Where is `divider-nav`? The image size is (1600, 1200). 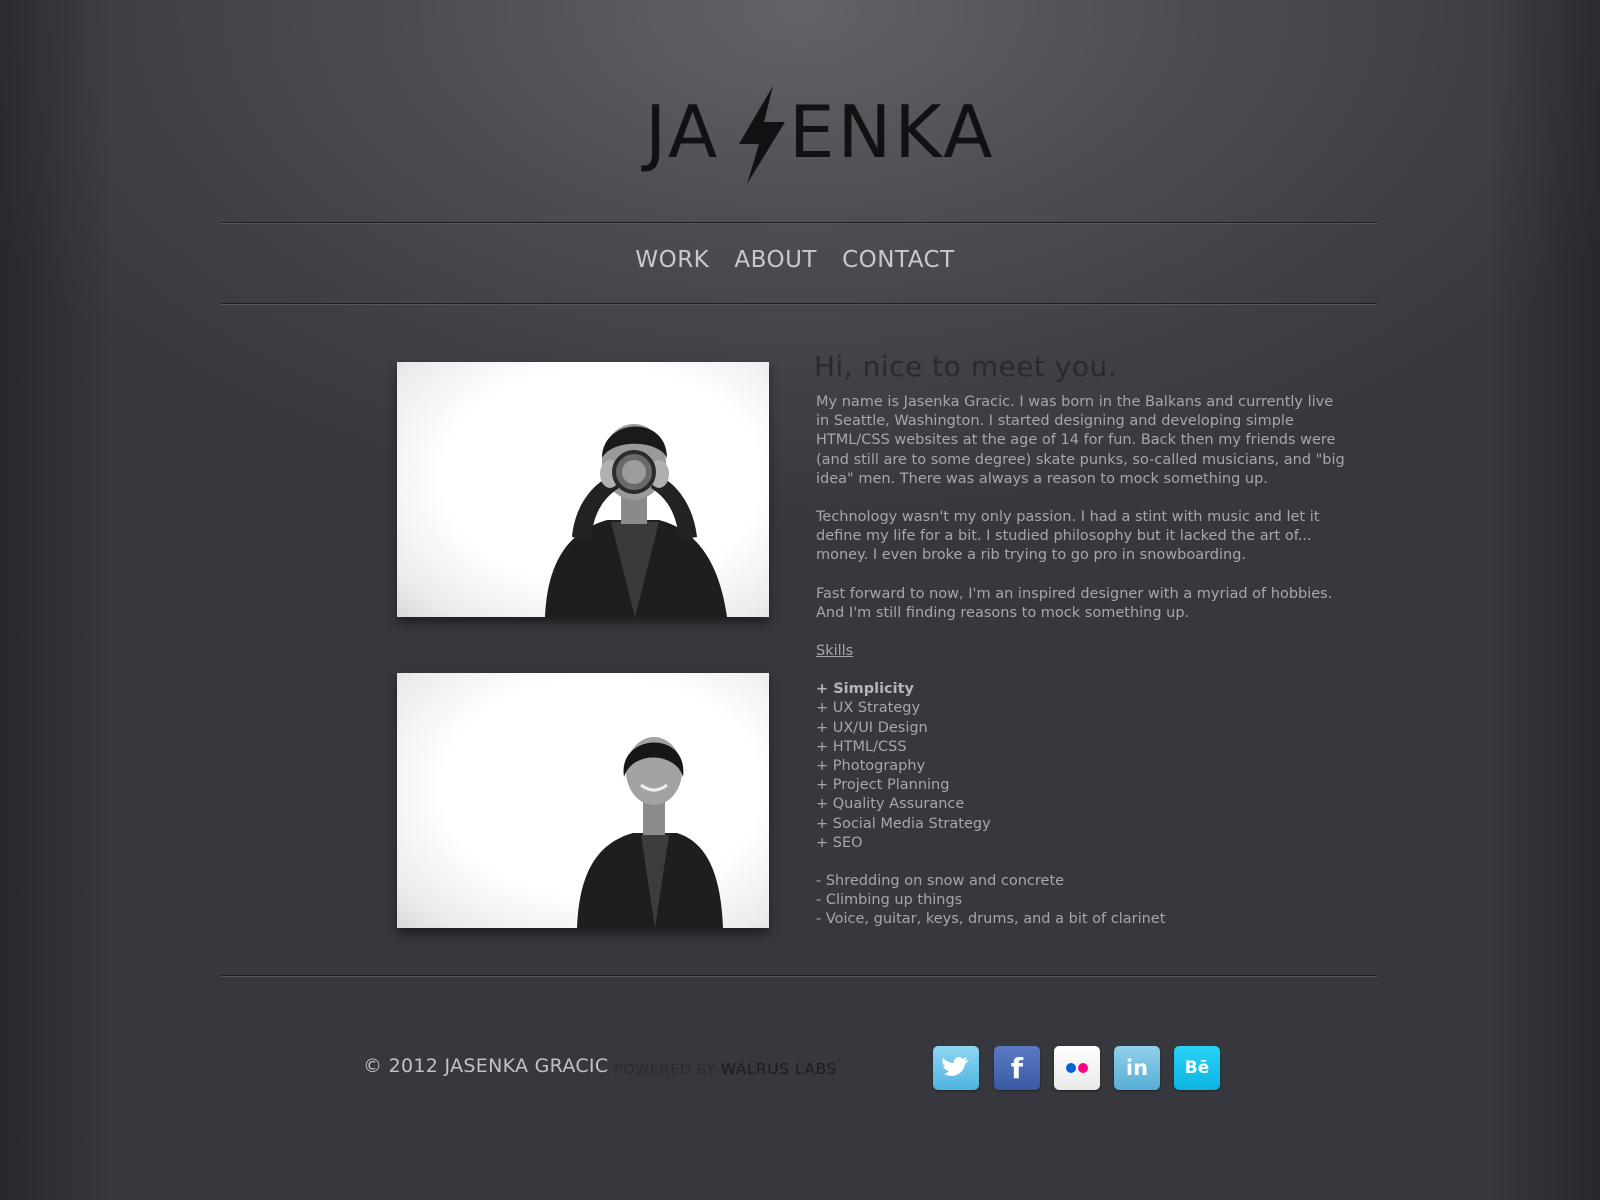 divider-nav is located at coordinates (799, 304).